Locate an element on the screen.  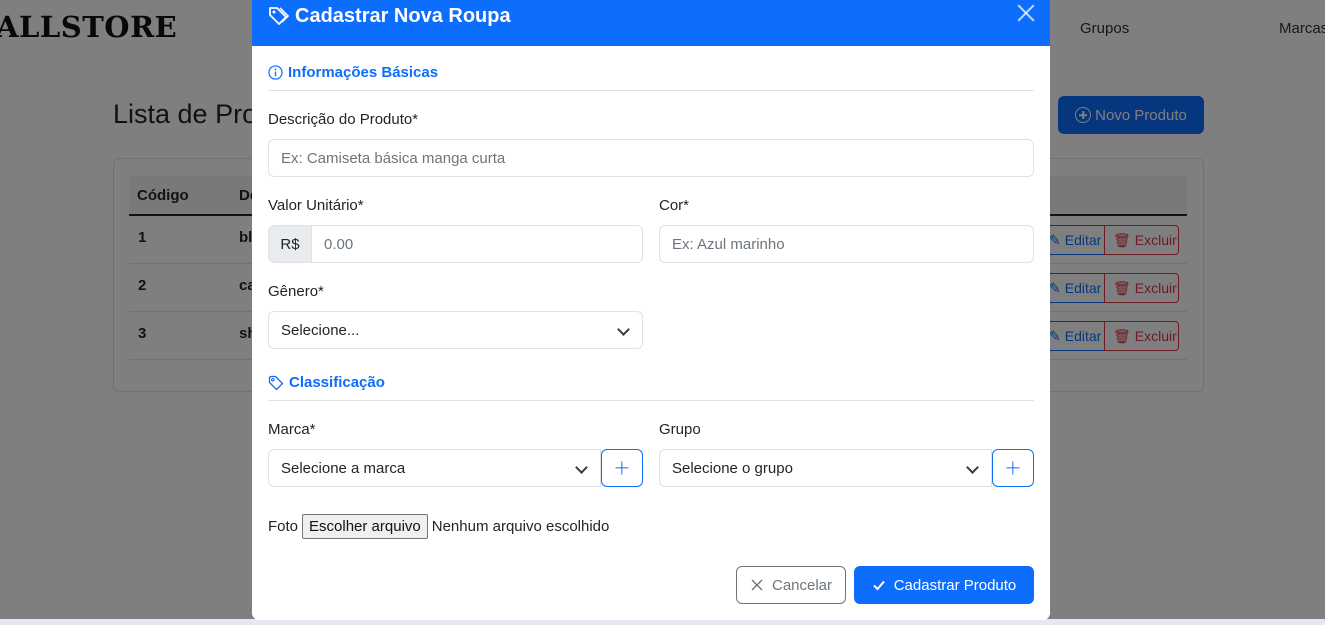
tags-icon is located at coordinates (279, 16).